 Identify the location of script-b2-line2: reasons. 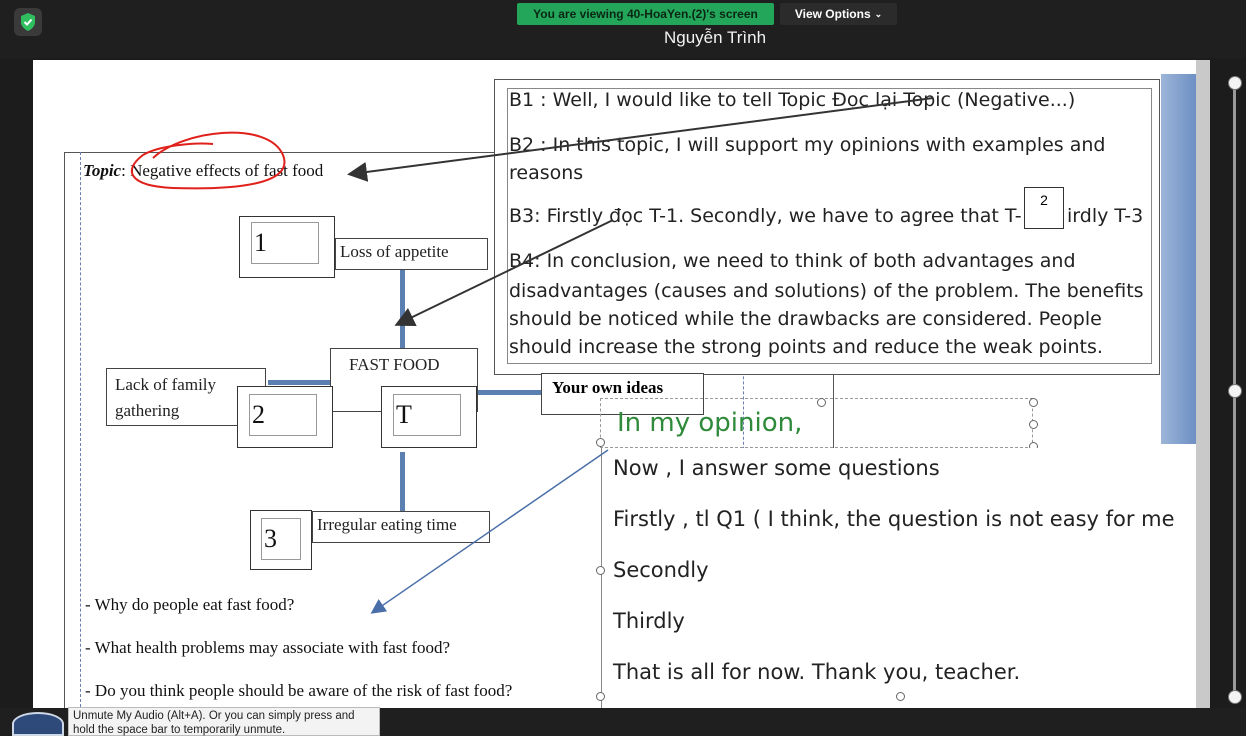
(546, 173).